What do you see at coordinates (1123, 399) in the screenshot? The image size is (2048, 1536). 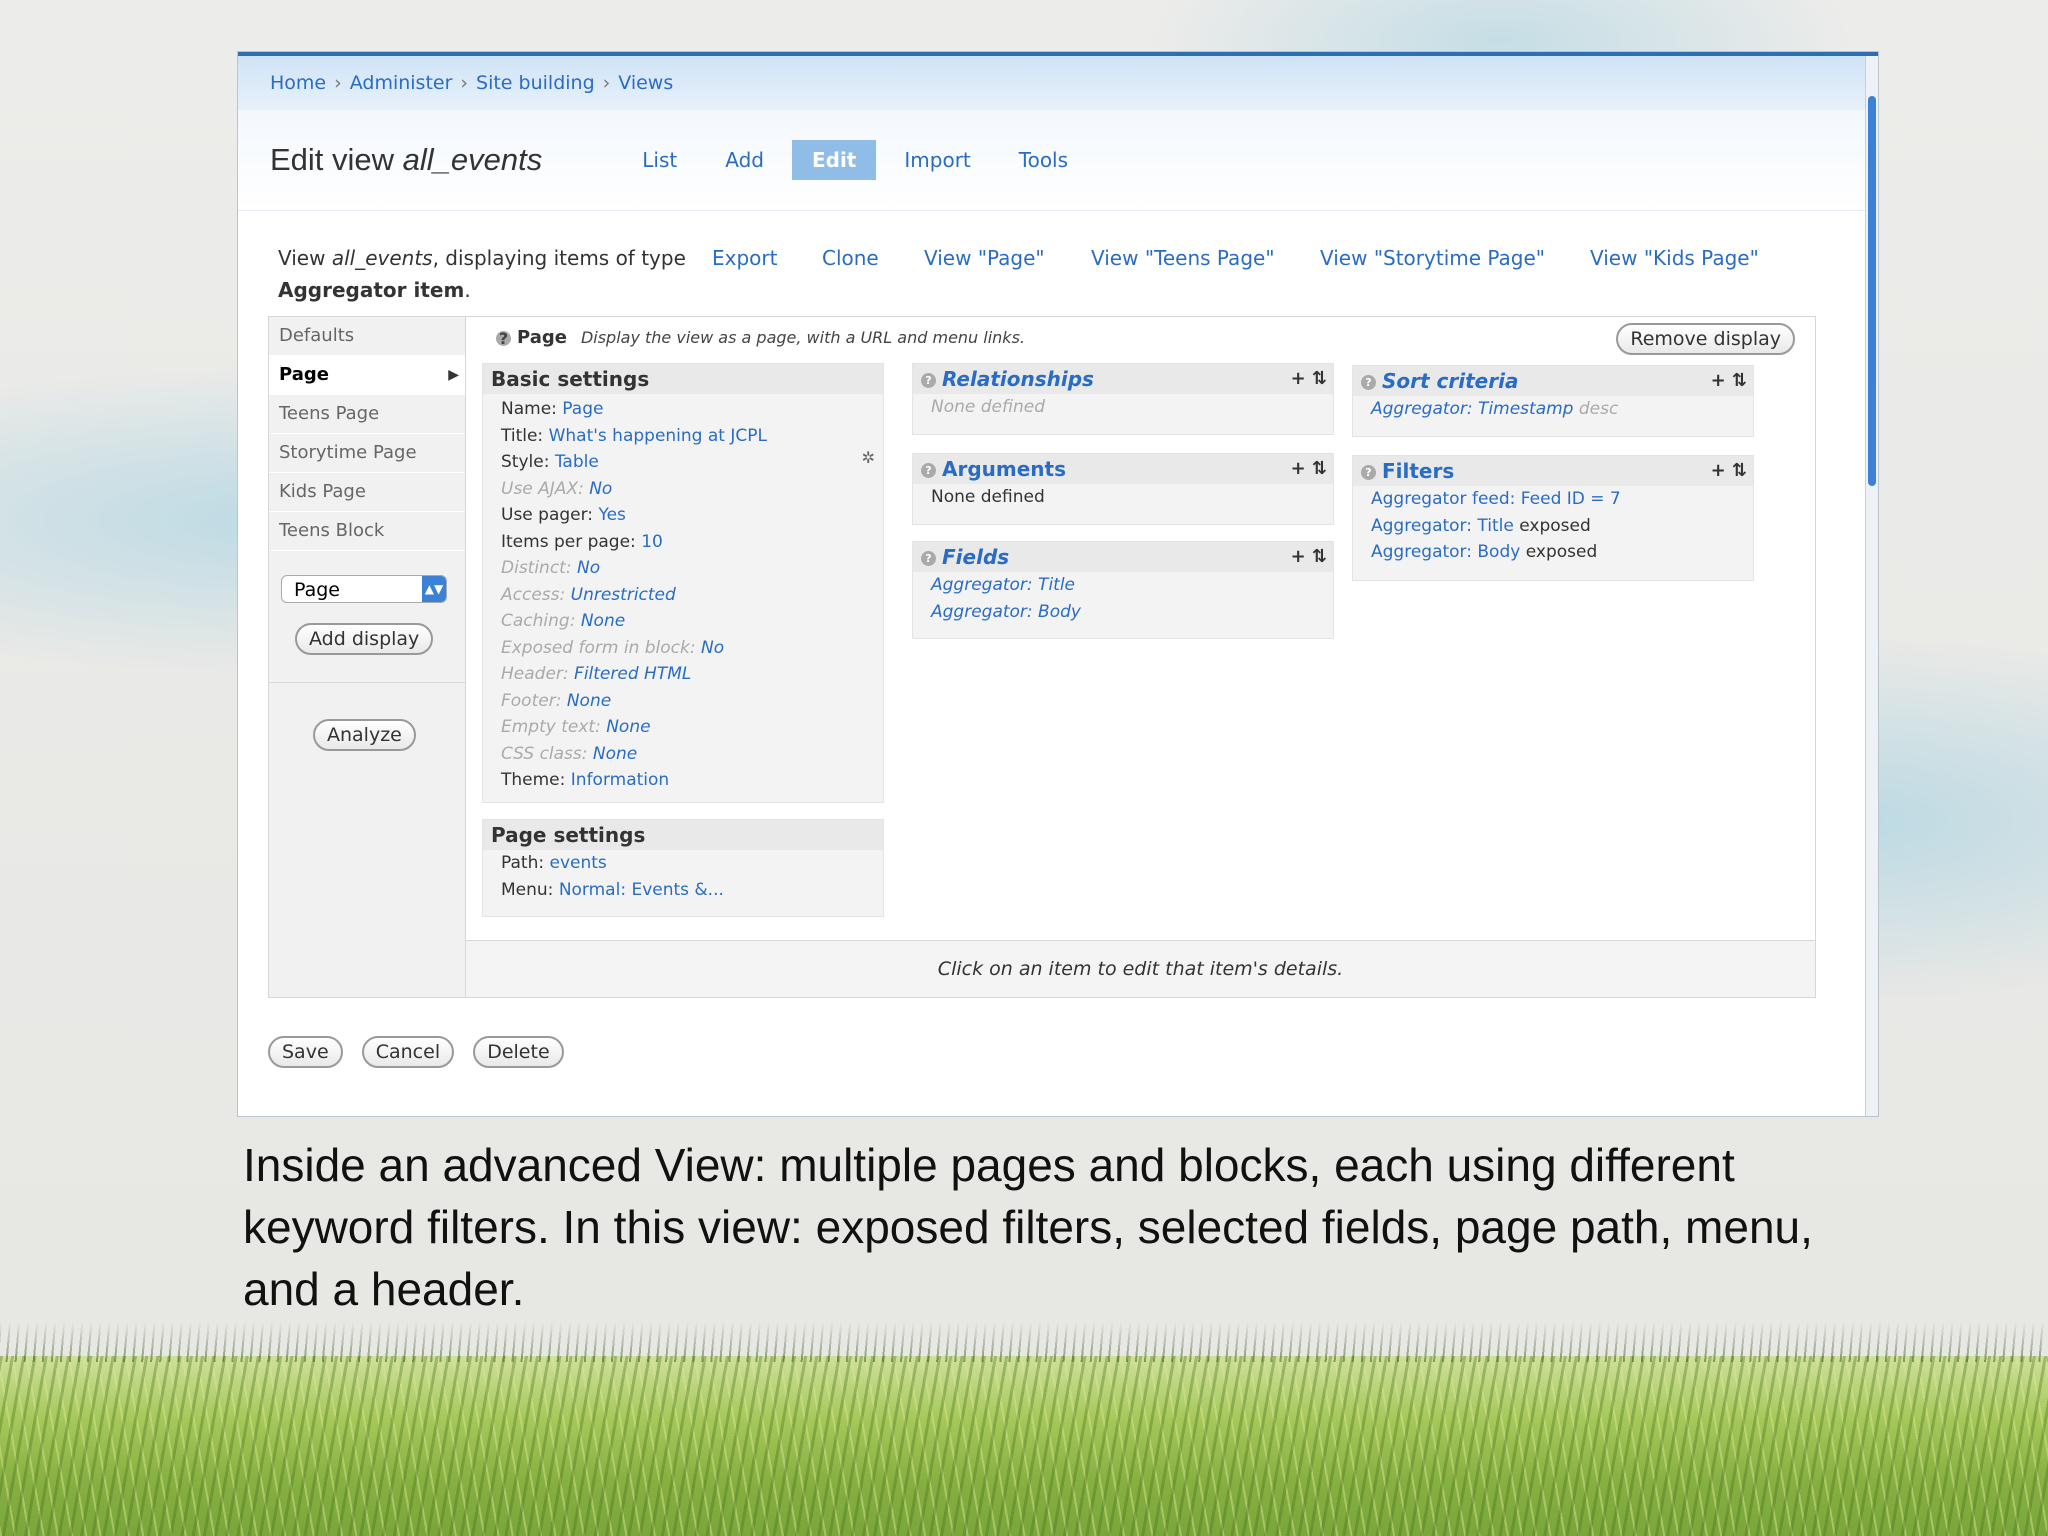 I see `relationships-box: ? Relationships + ⇅ None defined` at bounding box center [1123, 399].